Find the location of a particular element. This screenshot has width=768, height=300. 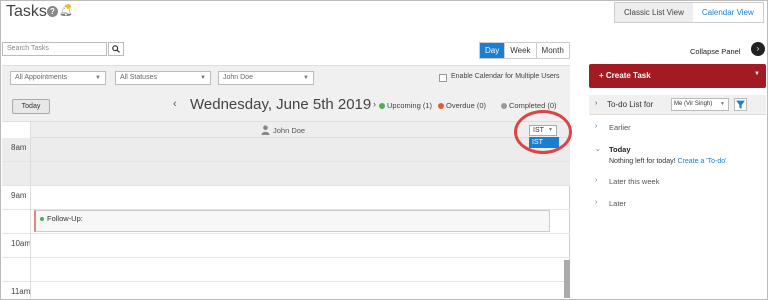

legend-completed-label: Completed (0) is located at coordinates (533, 105).